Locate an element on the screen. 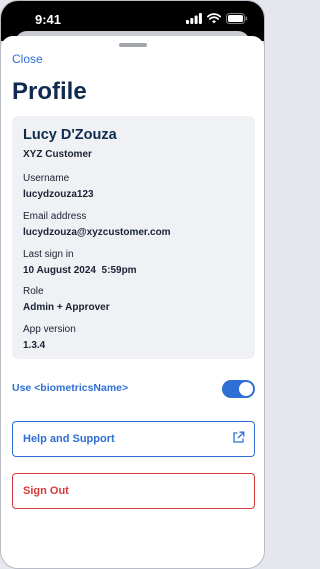 Image resolution: width=320 pixels, height=569 pixels. help-and-support-button: Help and Support is located at coordinates (133, 439).